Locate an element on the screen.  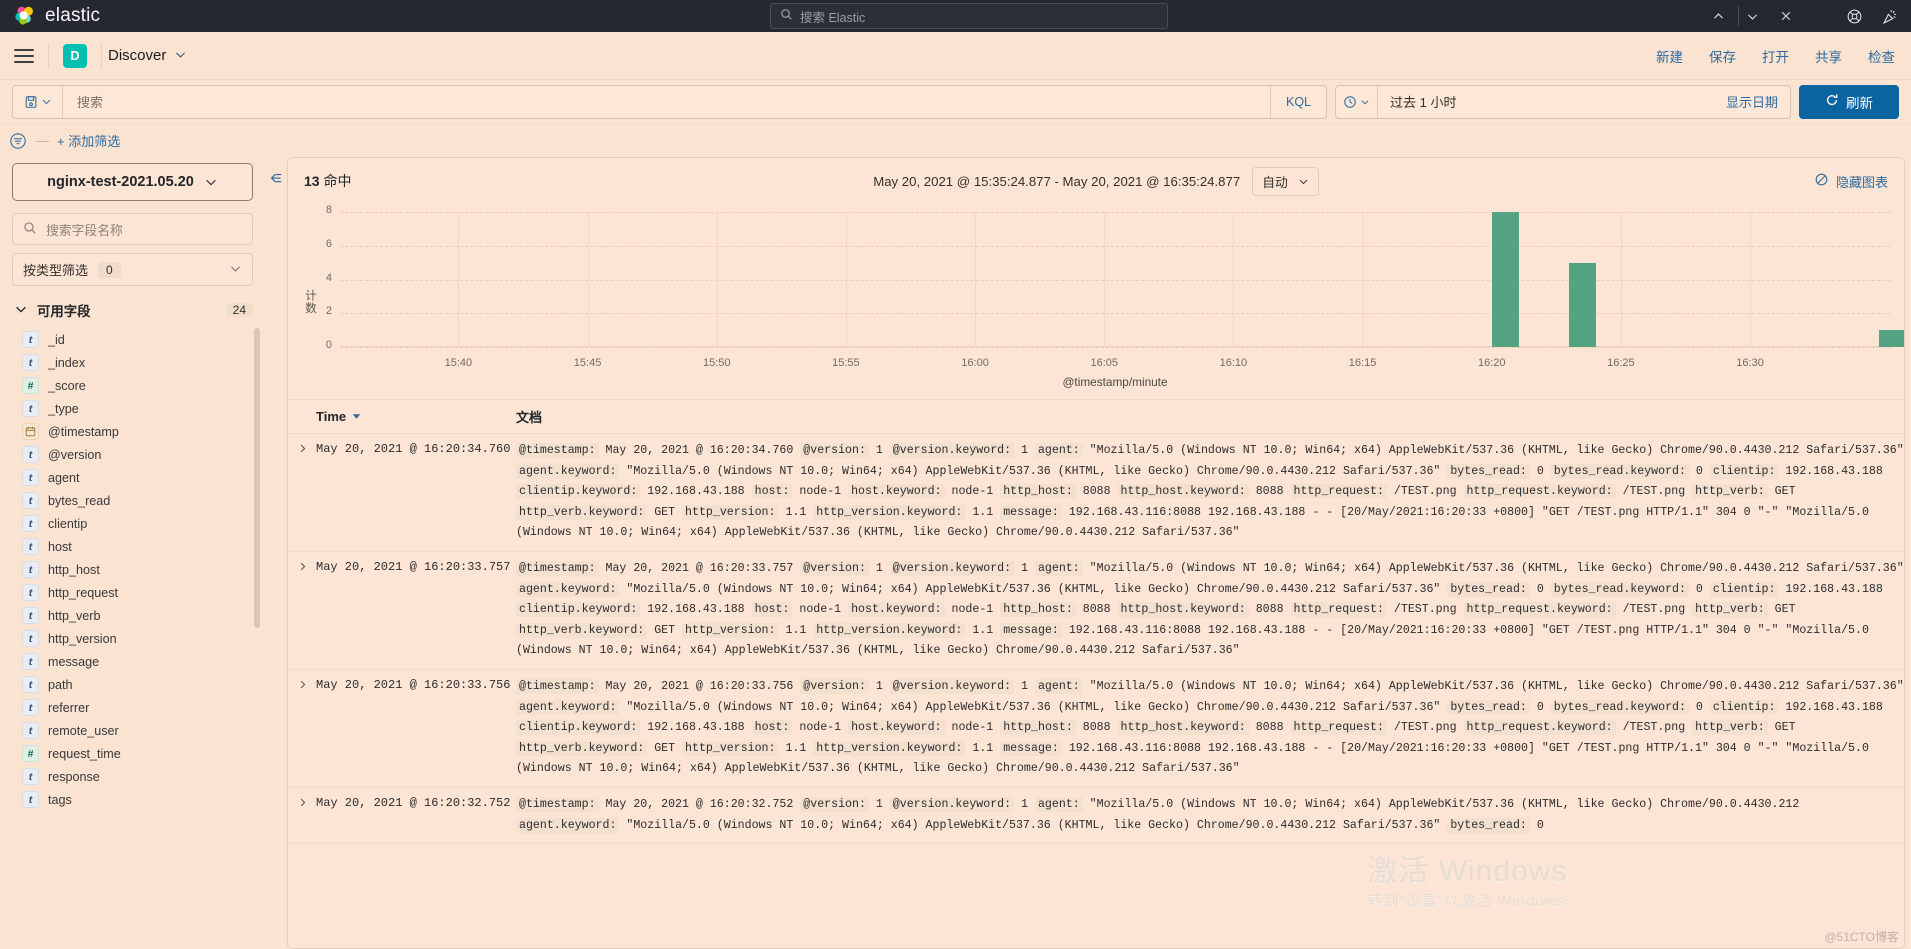
sidebar-field-httpversion: t http_version is located at coordinates (132, 638).